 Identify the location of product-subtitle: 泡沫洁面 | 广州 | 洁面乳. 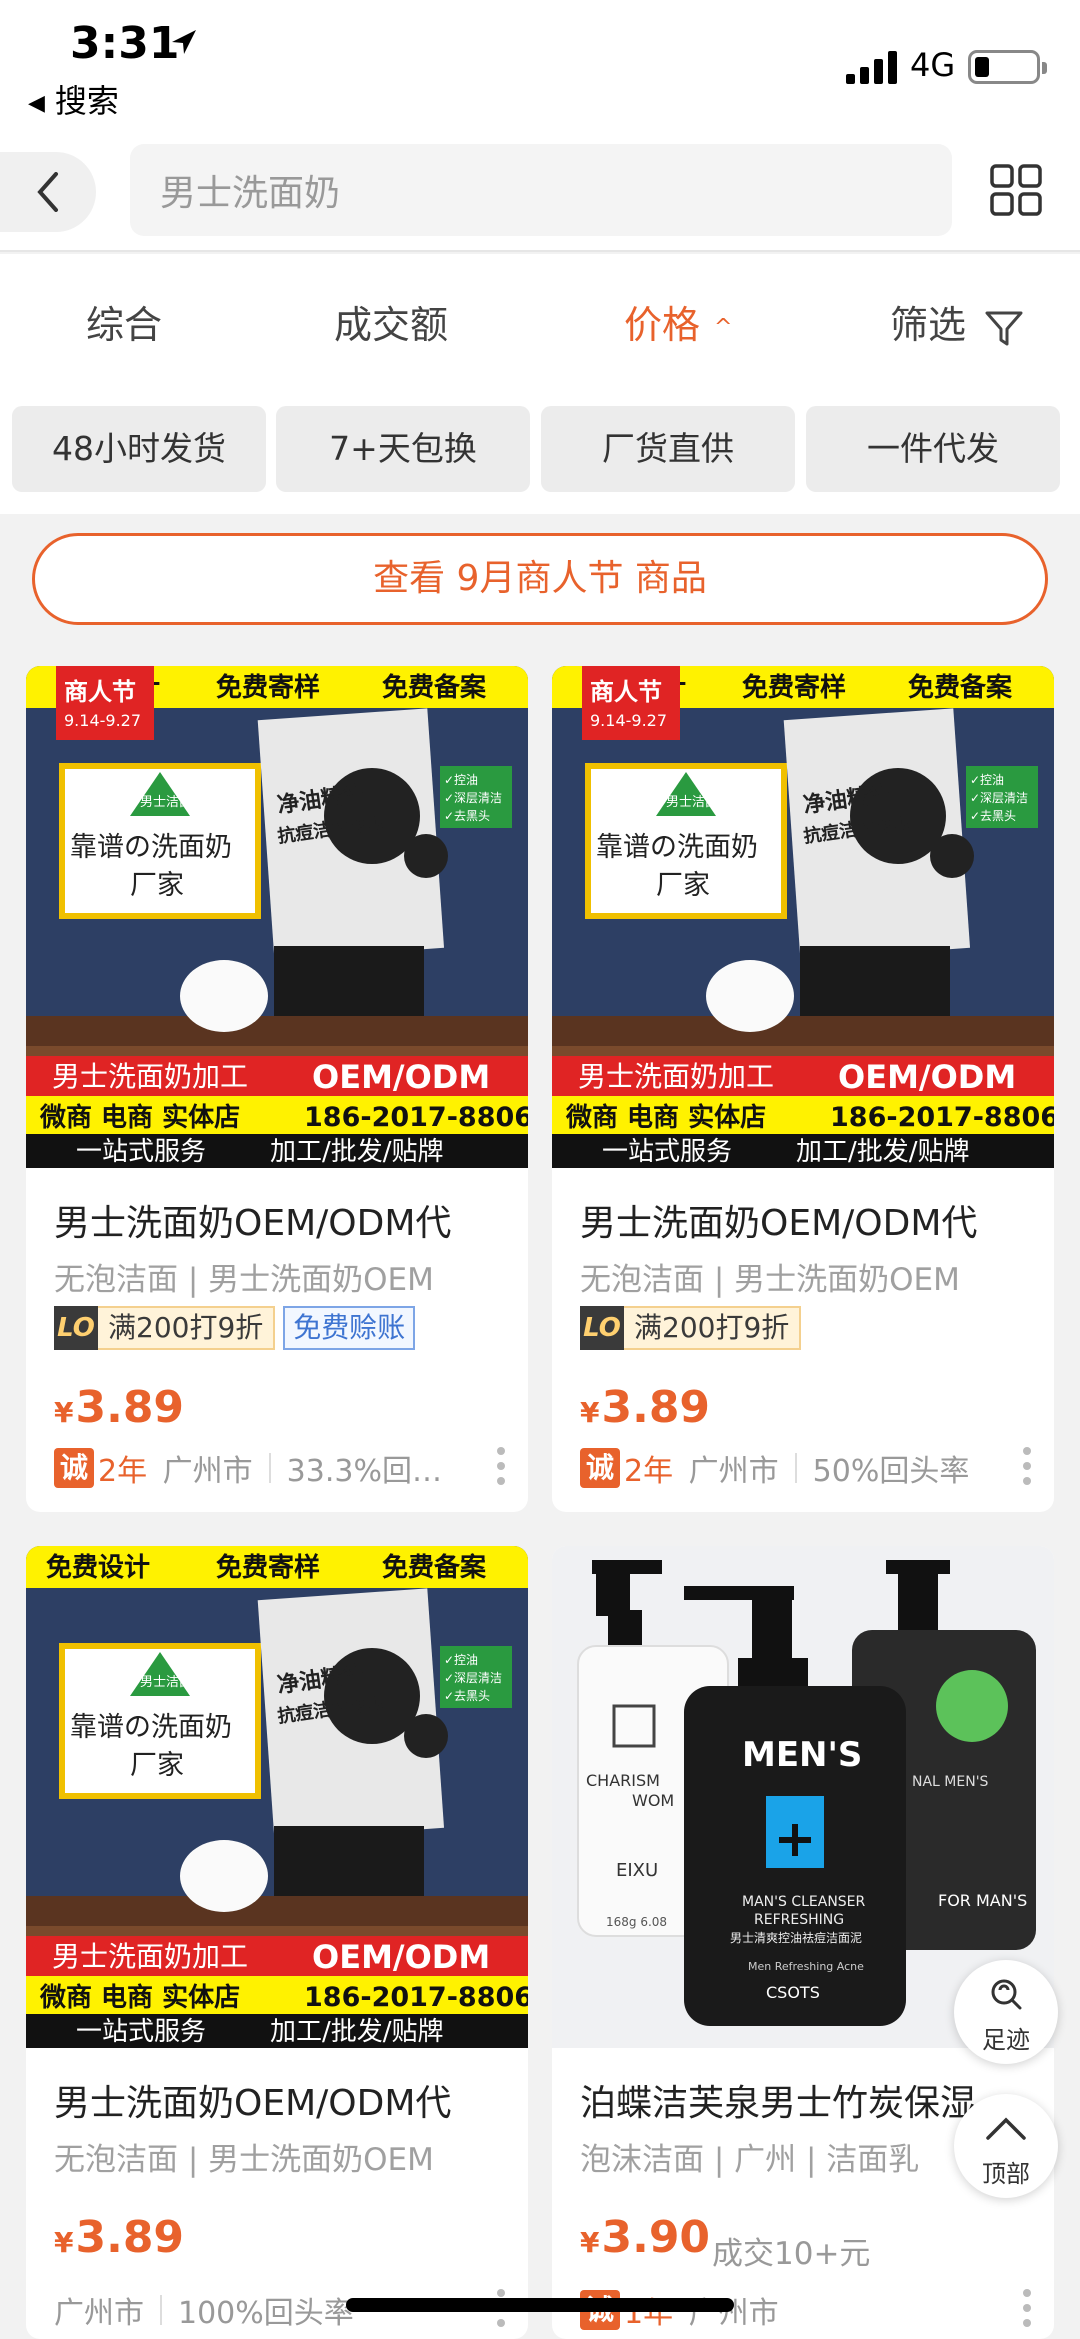
(750, 2160).